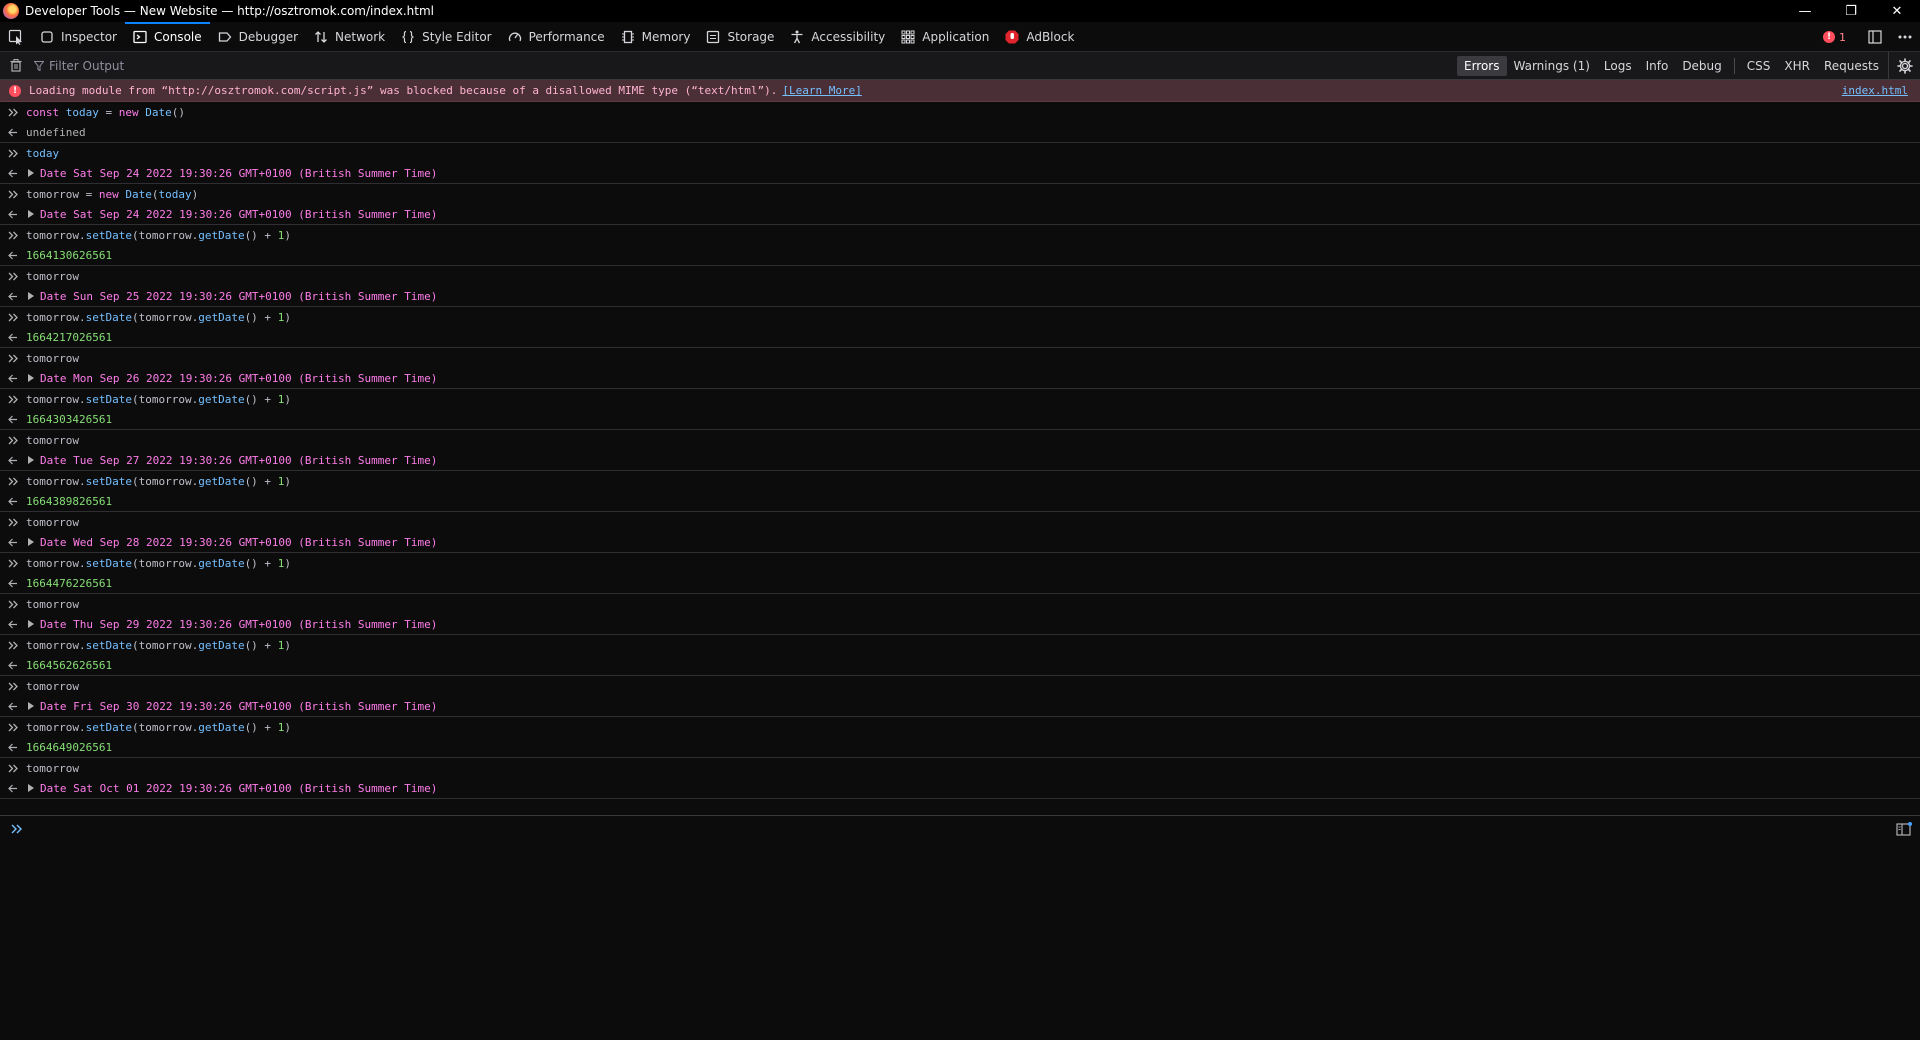 The height and width of the screenshot is (1040, 1920). Describe the element at coordinates (1904, 66) in the screenshot. I see `console-settings-button` at that location.